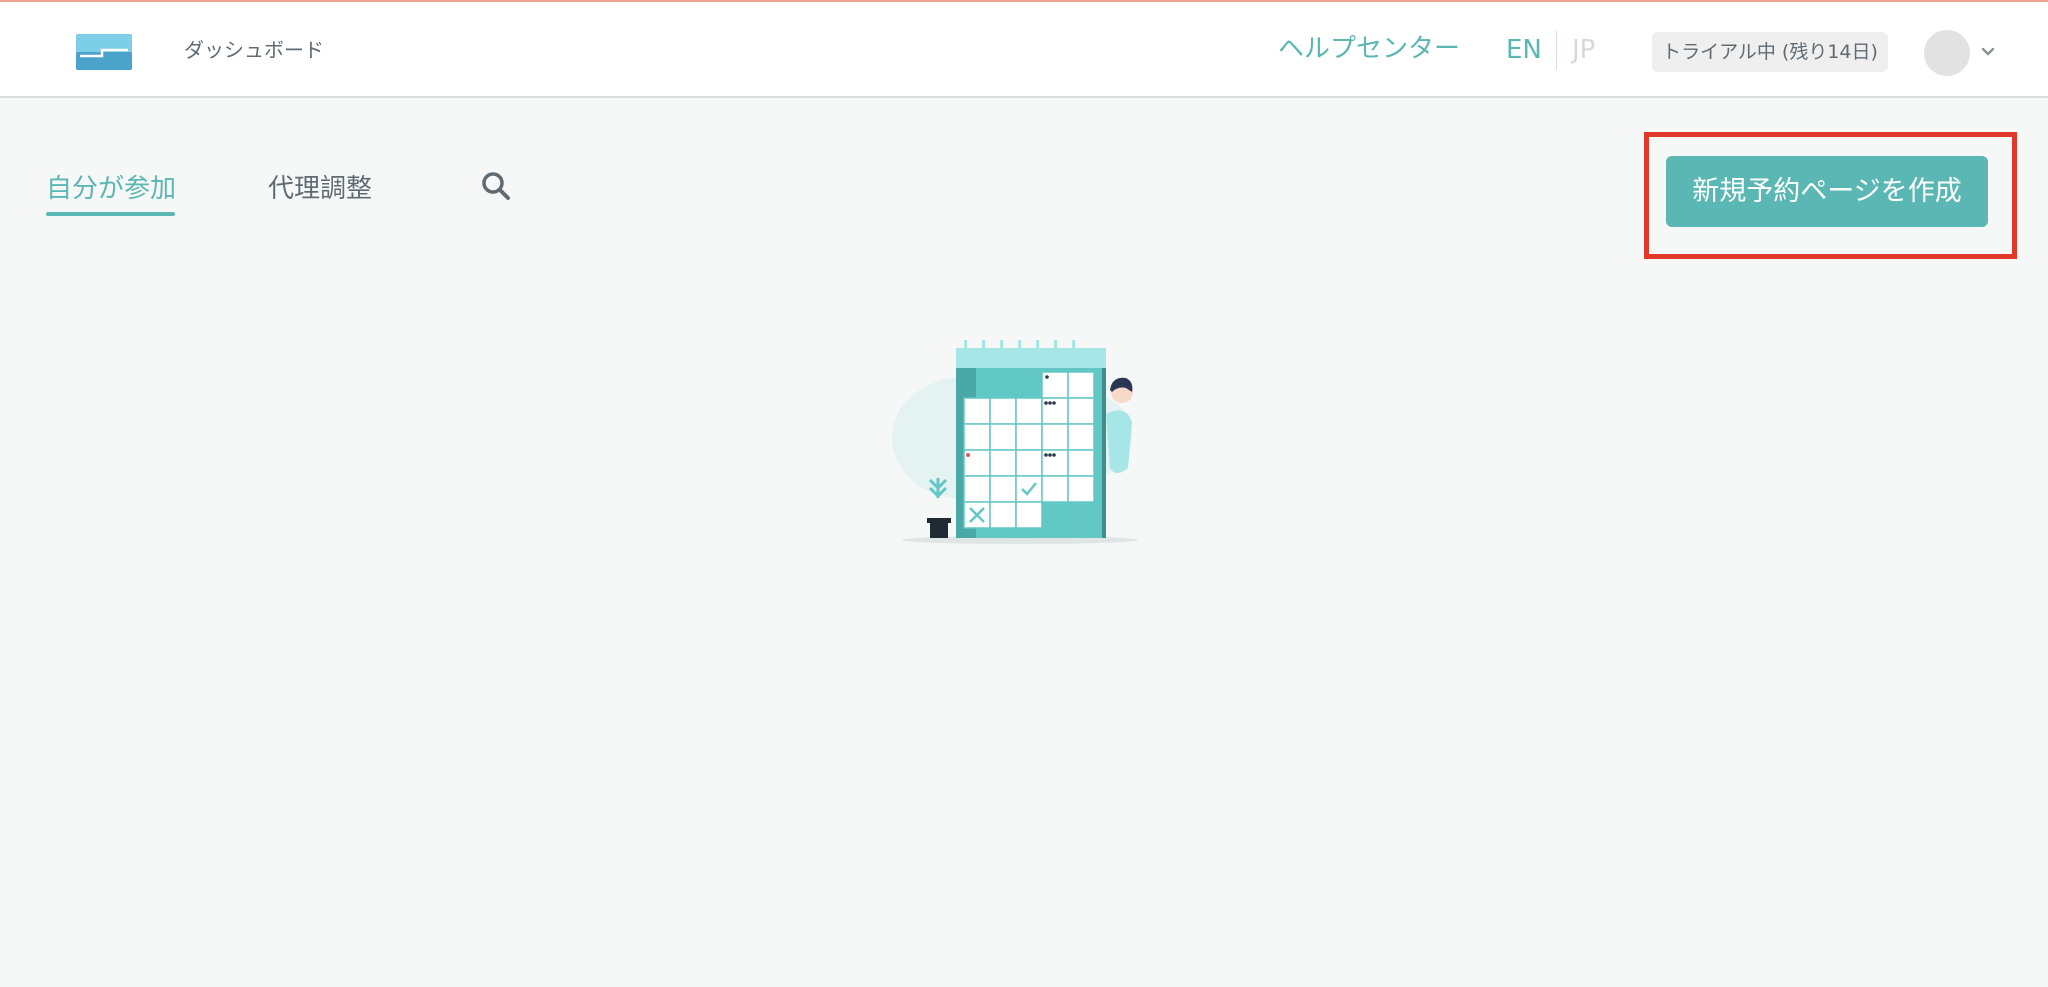 The image size is (2048, 987). What do you see at coordinates (1827, 191) in the screenshot?
I see `create-booking-page-button: 新規予約ページを作成` at bounding box center [1827, 191].